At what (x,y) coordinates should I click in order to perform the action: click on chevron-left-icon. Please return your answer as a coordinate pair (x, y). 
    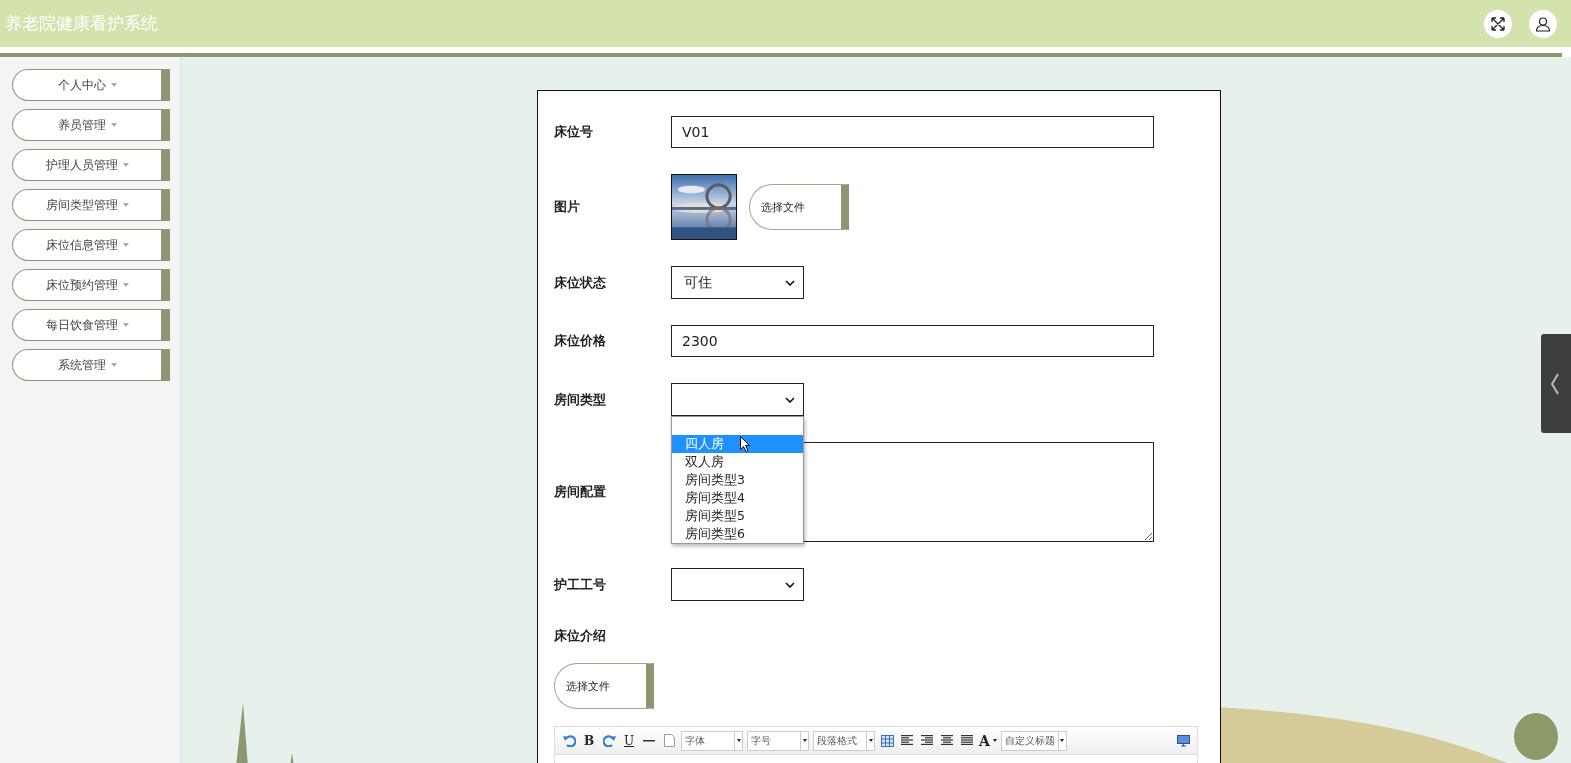
    Looking at the image, I should click on (1555, 383).